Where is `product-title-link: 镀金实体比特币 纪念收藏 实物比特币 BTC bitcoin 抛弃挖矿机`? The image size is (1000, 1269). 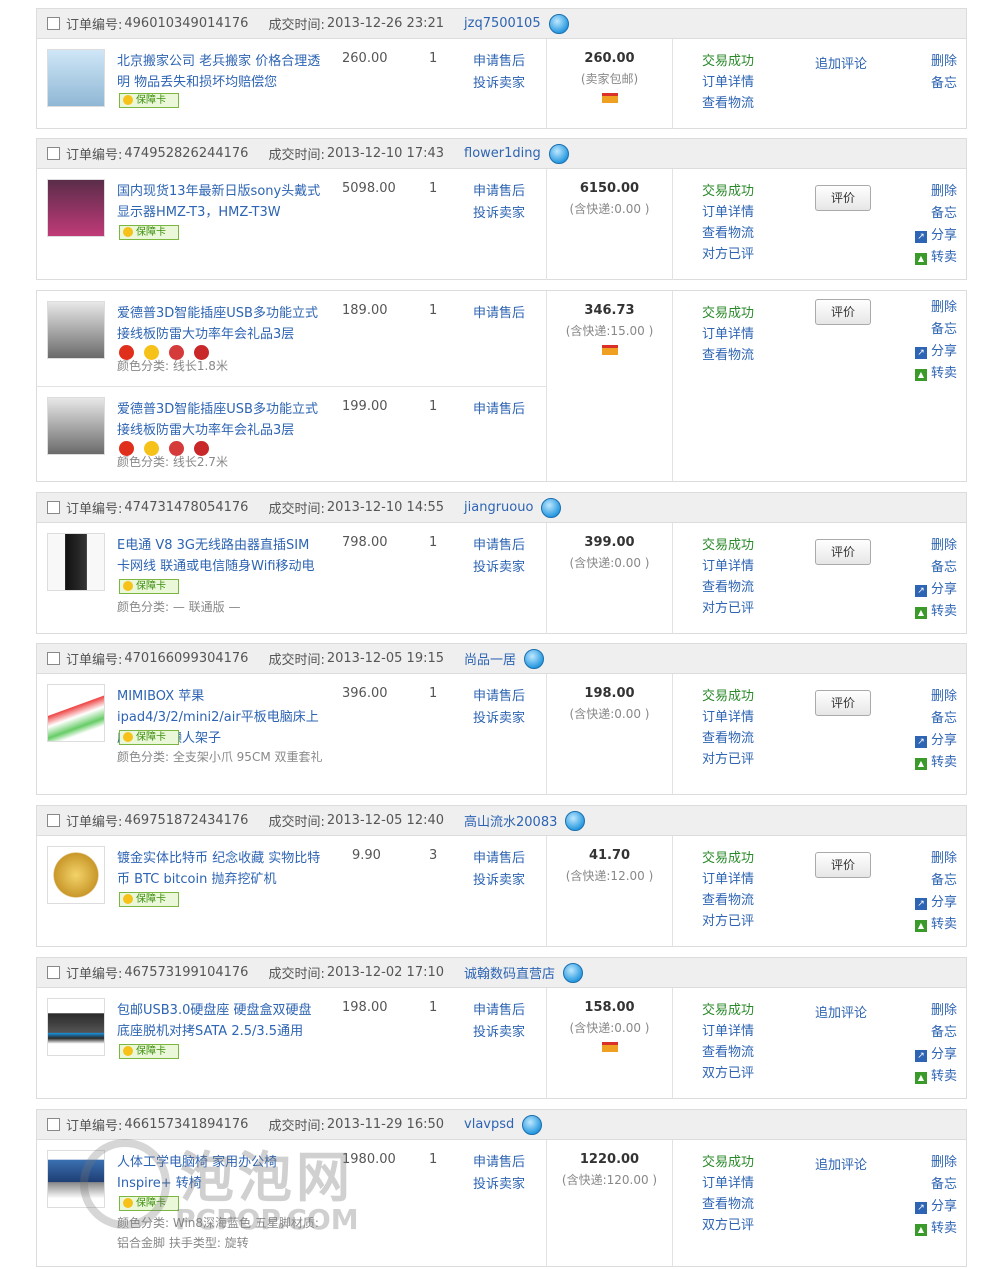 product-title-link: 镀金实体比特币 纪念收藏 实物比特币 BTC bitcoin 抛弃挖矿机 is located at coordinates (219, 869).